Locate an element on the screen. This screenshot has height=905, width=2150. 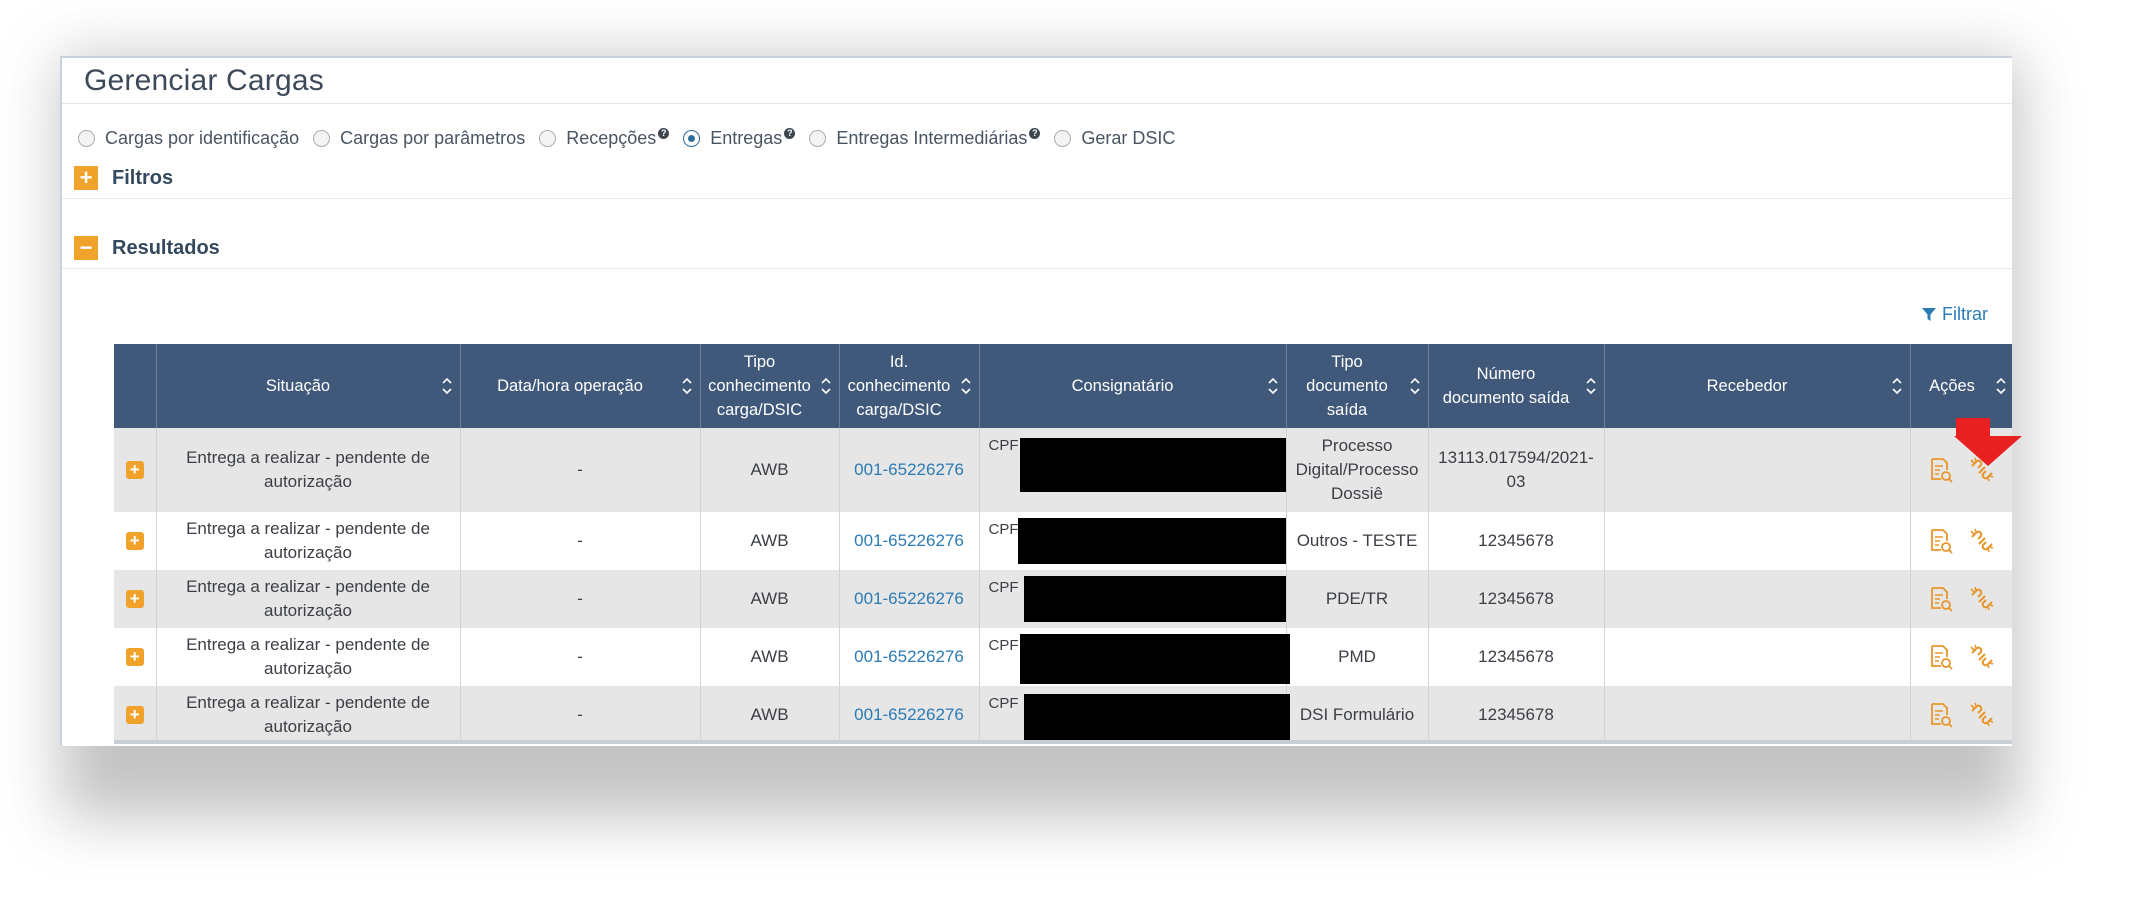
results-section-toggle: − Resultados is located at coordinates (147, 248).